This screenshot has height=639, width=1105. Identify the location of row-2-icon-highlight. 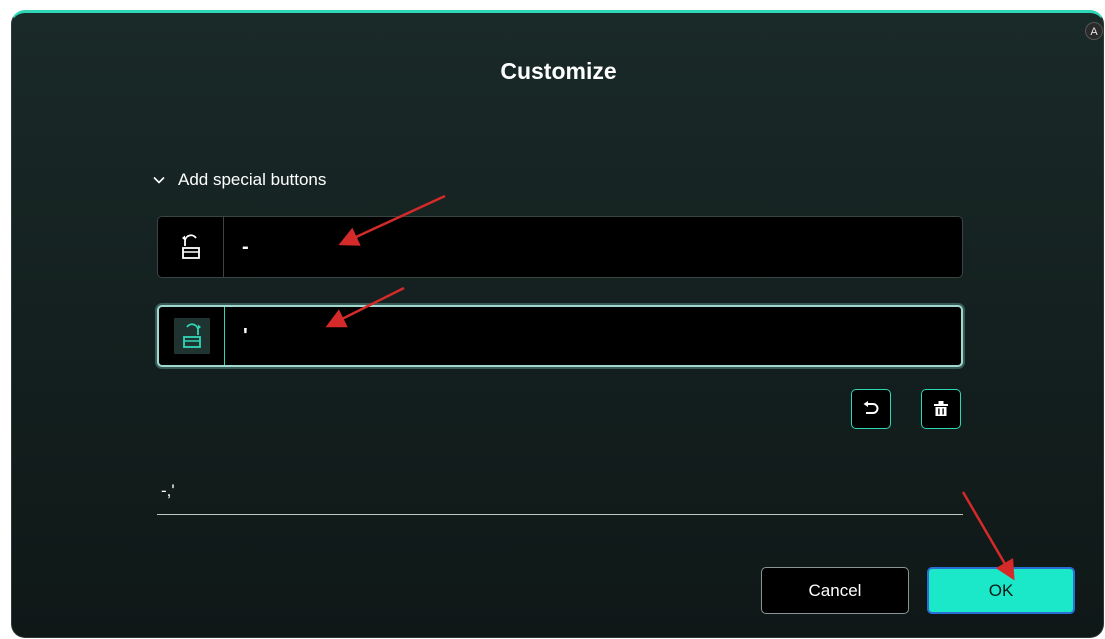
(191, 336).